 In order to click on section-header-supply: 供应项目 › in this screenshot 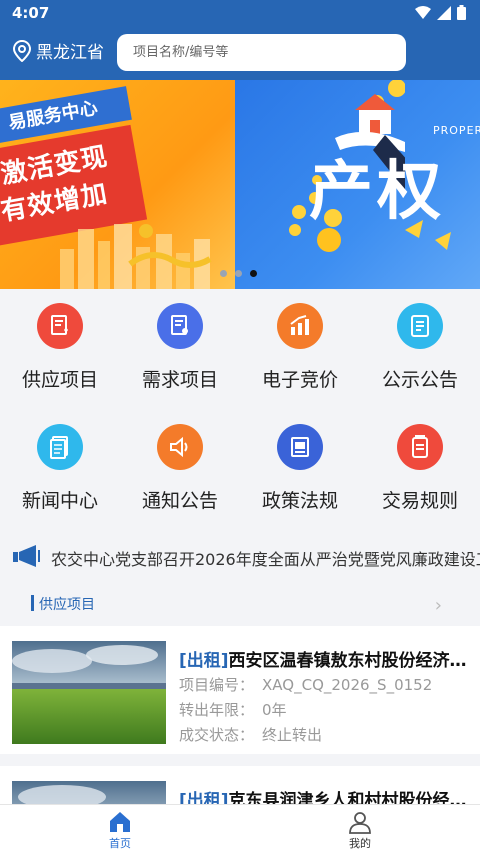, I will do `click(240, 605)`.